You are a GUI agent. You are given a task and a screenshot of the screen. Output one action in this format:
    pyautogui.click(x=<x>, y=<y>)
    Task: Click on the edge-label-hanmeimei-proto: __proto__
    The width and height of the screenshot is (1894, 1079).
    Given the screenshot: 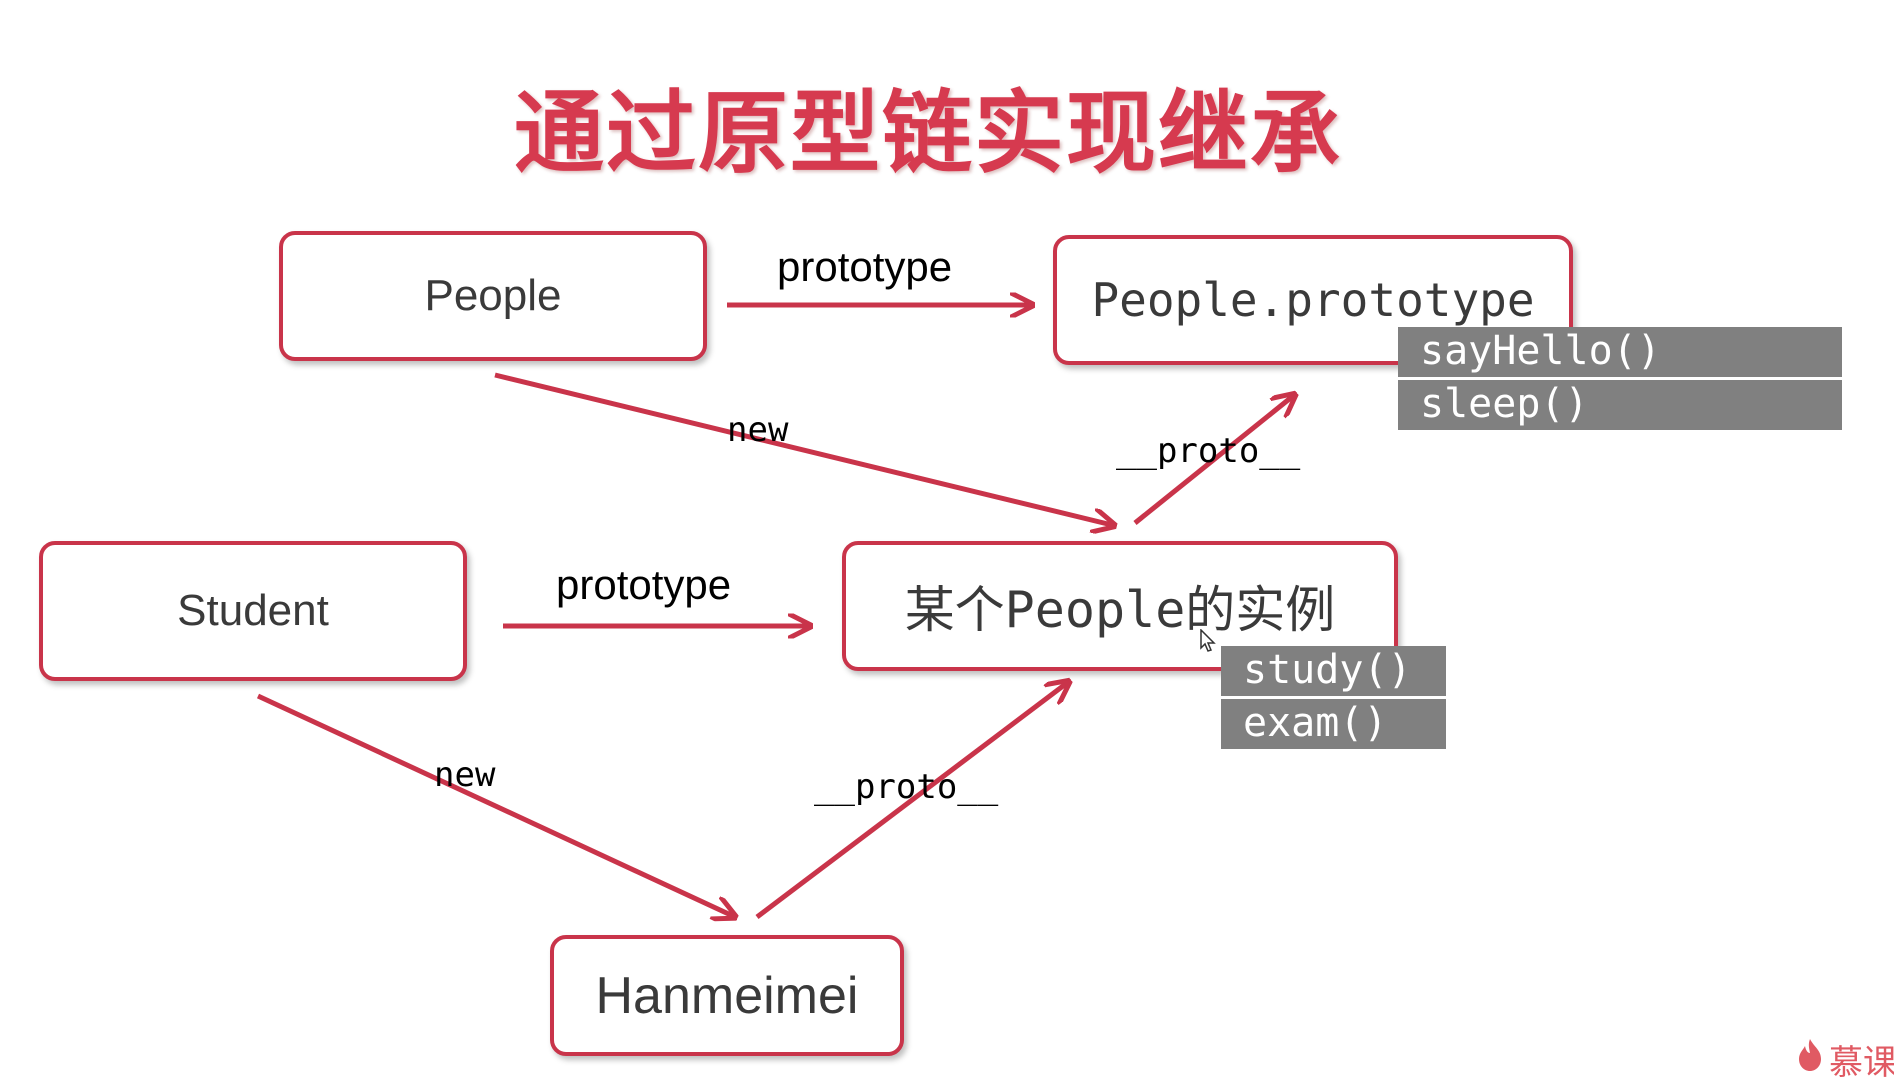 What is the action you would take?
    pyautogui.click(x=906, y=787)
    